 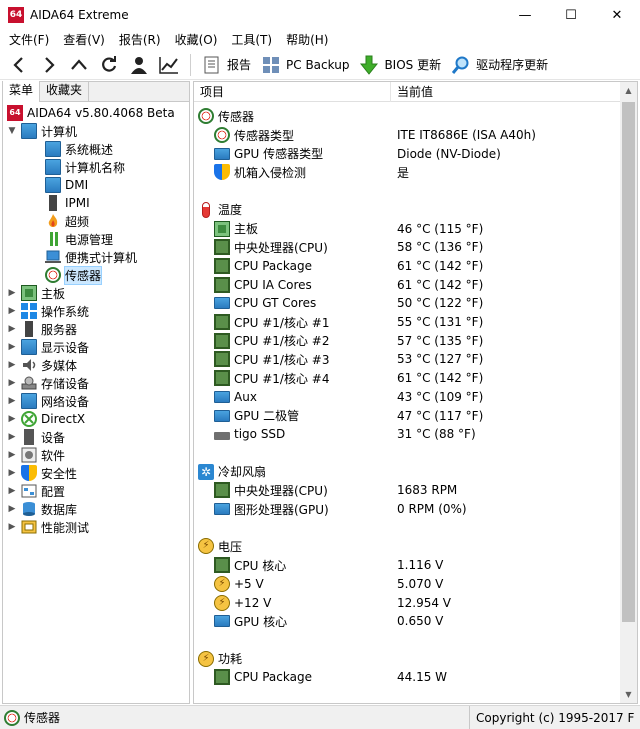 I want to click on section-title: 冷却风扇, so click(x=242, y=472).